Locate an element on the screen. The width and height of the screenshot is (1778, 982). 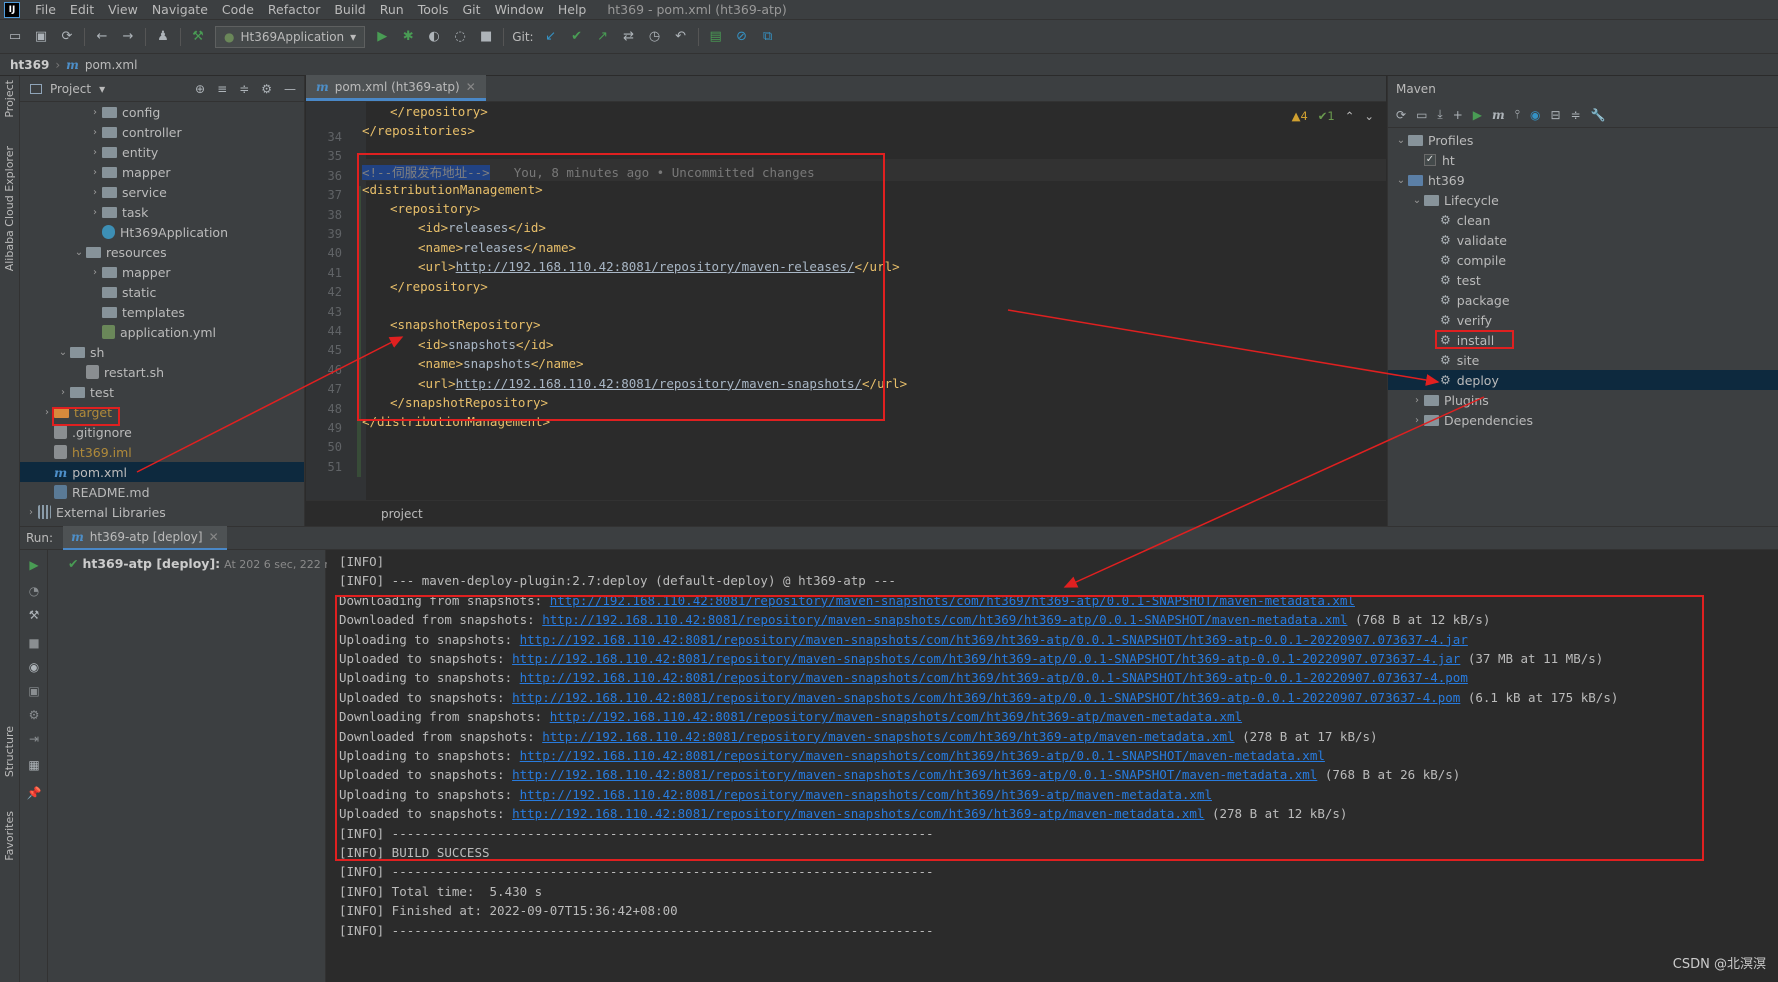
maven-tree-item: ⚙ package is located at coordinates (1583, 300).